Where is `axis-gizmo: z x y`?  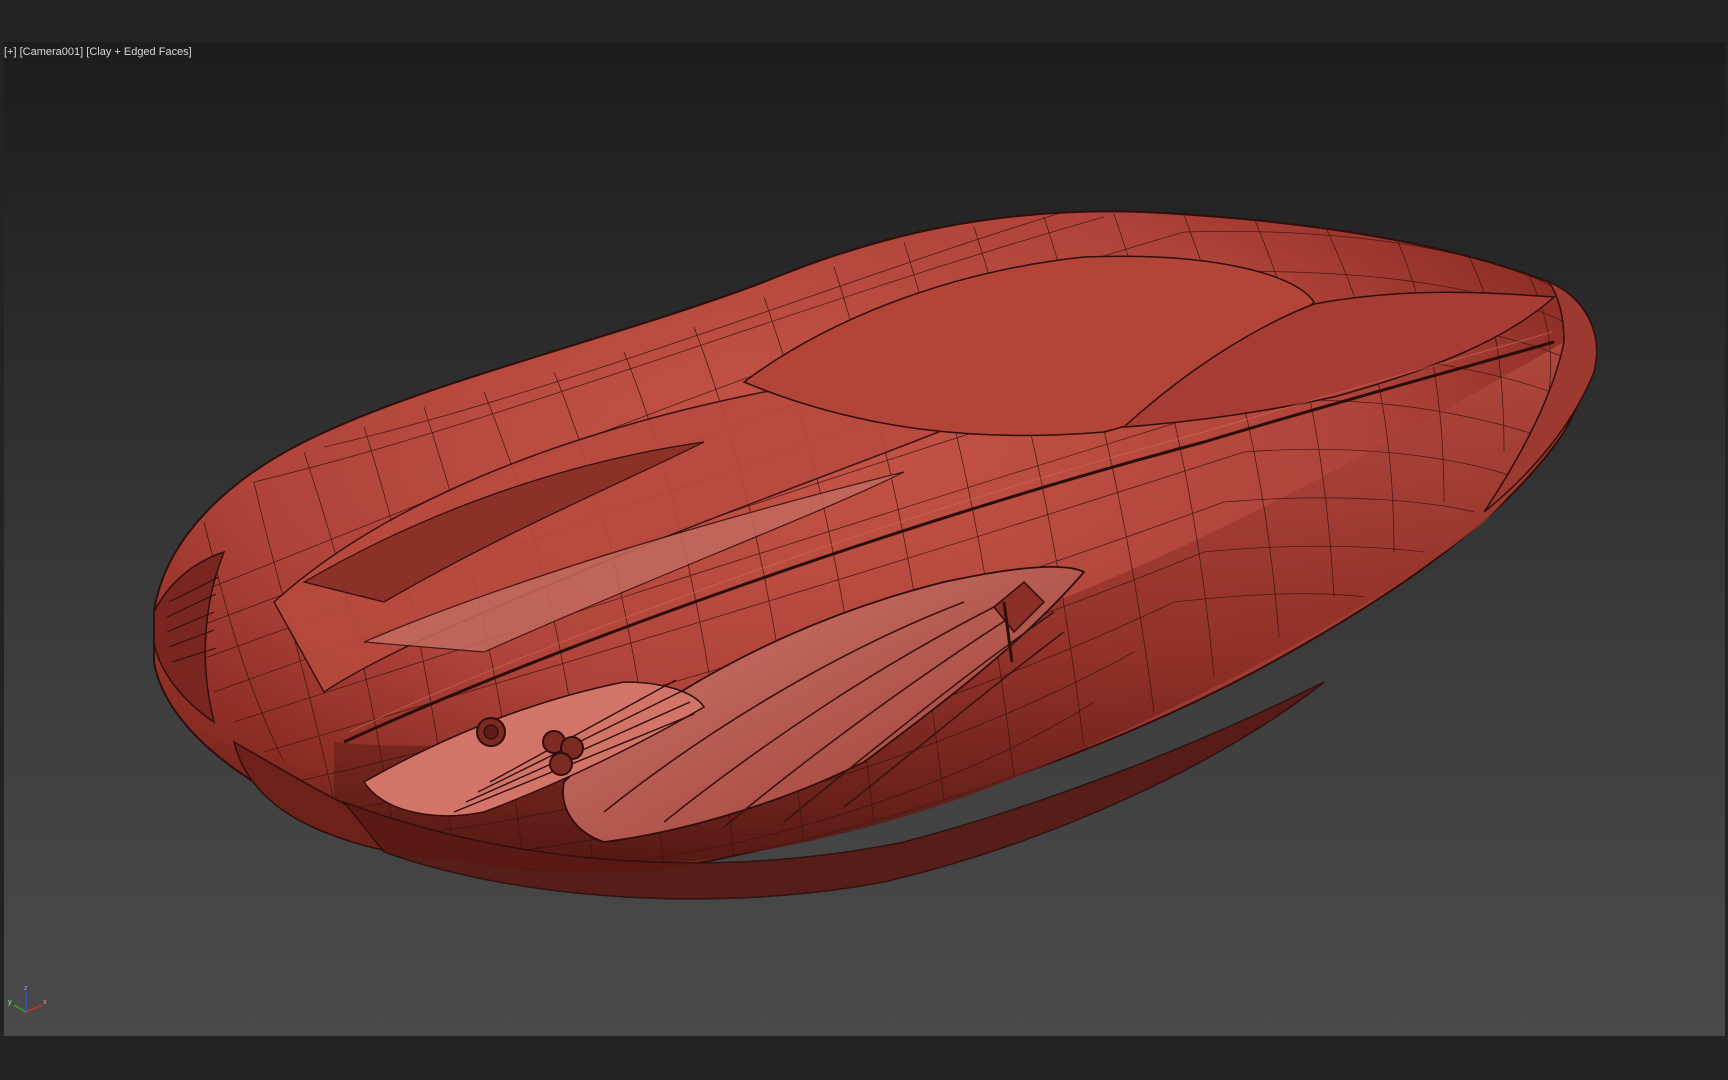
axis-gizmo: z x y is located at coordinates (27, 999).